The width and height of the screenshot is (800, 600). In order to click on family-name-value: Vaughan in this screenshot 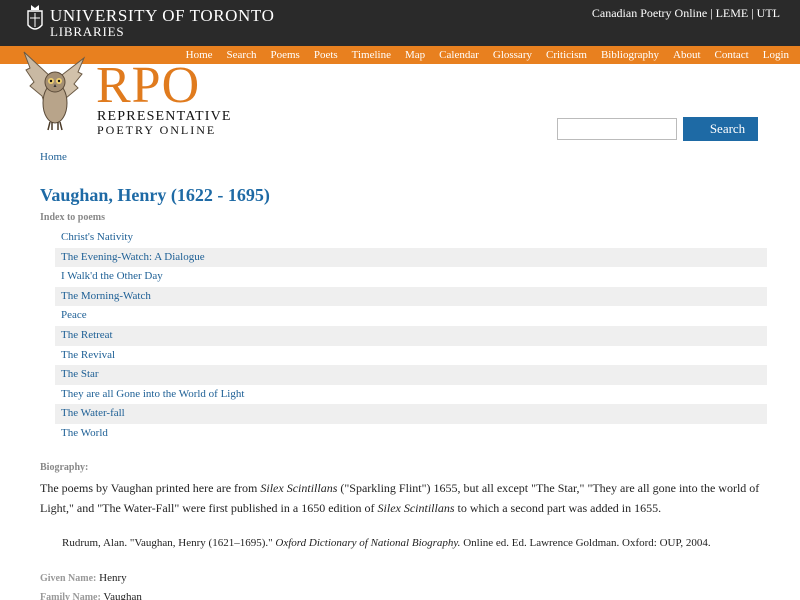, I will do `click(122, 595)`.